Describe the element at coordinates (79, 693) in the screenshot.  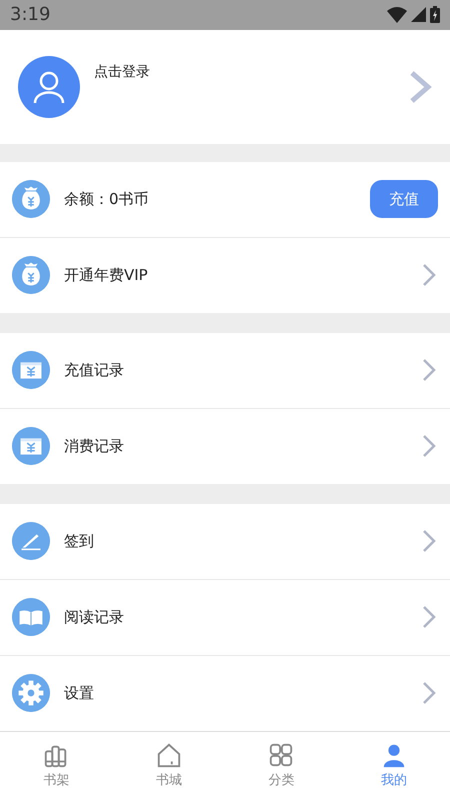
I see `menu-label: 设置` at that location.